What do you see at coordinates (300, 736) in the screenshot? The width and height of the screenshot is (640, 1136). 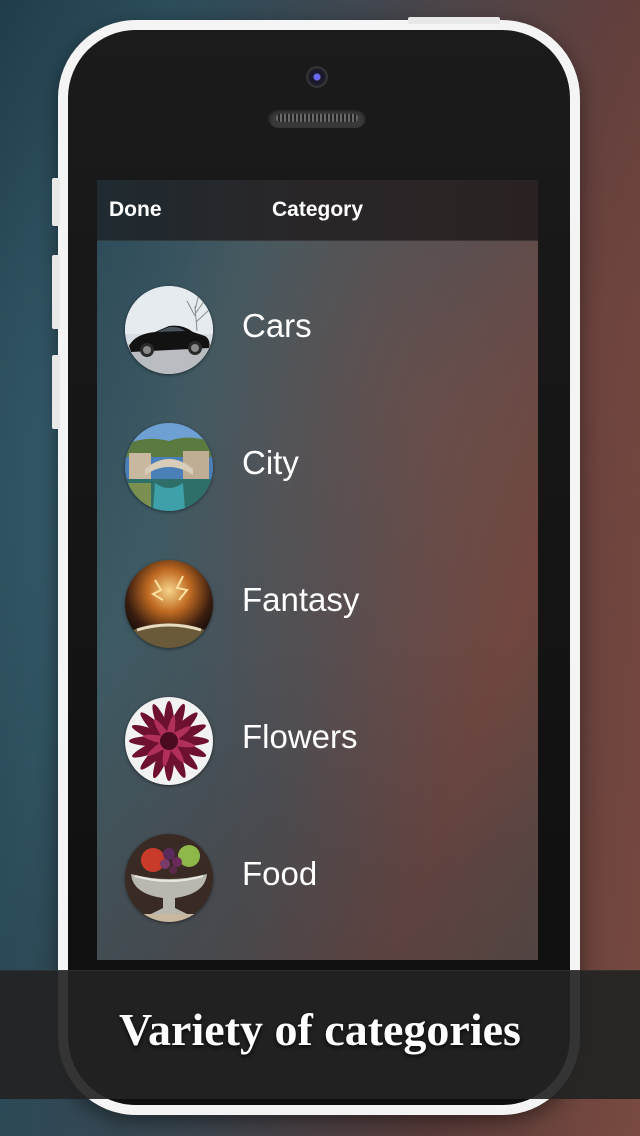 I see `category-label: Flowers` at bounding box center [300, 736].